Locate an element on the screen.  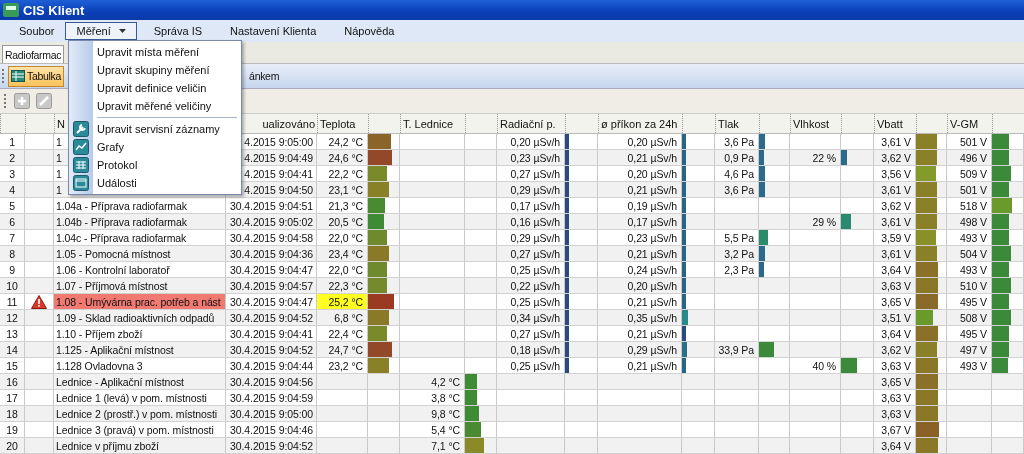
caret-icon is located at coordinates (122, 31).